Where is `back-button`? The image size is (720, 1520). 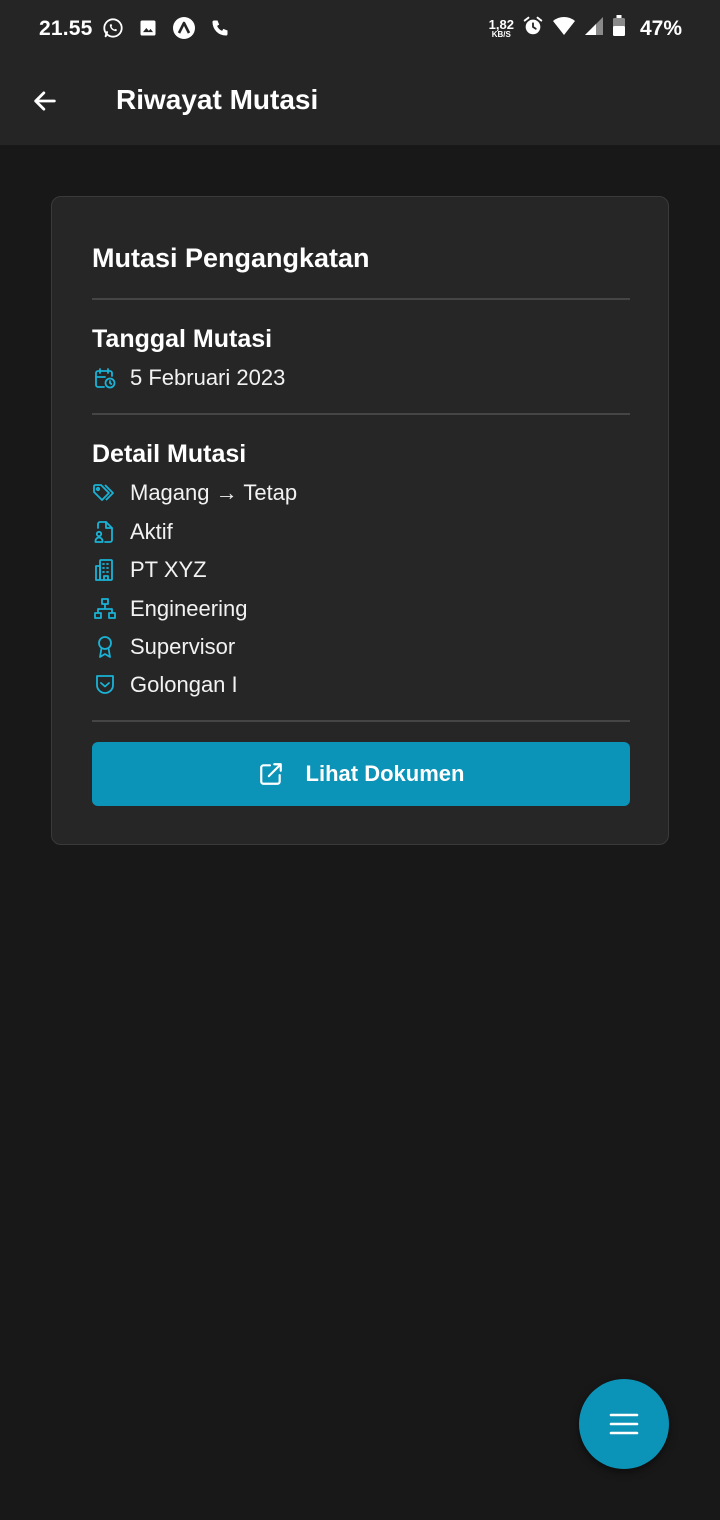
back-button is located at coordinates (45, 101).